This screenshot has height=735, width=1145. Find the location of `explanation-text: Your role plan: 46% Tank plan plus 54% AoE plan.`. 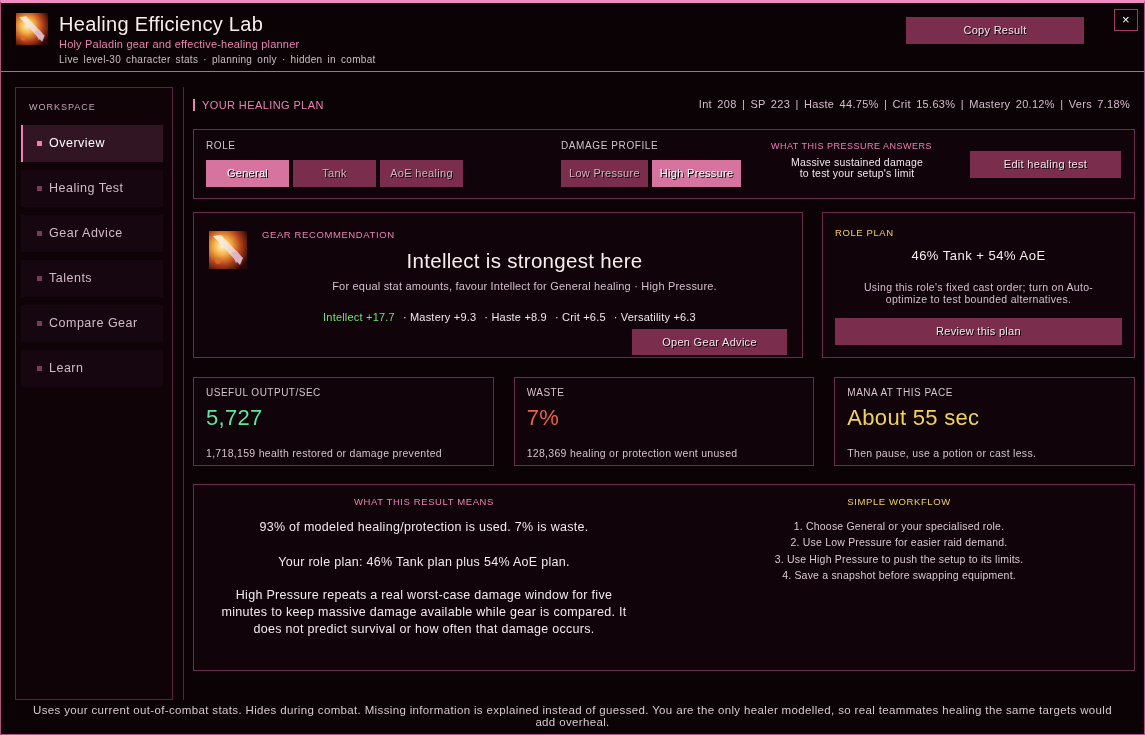

explanation-text: Your role plan: 46% Tank plan plus 54% AoE plan. is located at coordinates (424, 562).